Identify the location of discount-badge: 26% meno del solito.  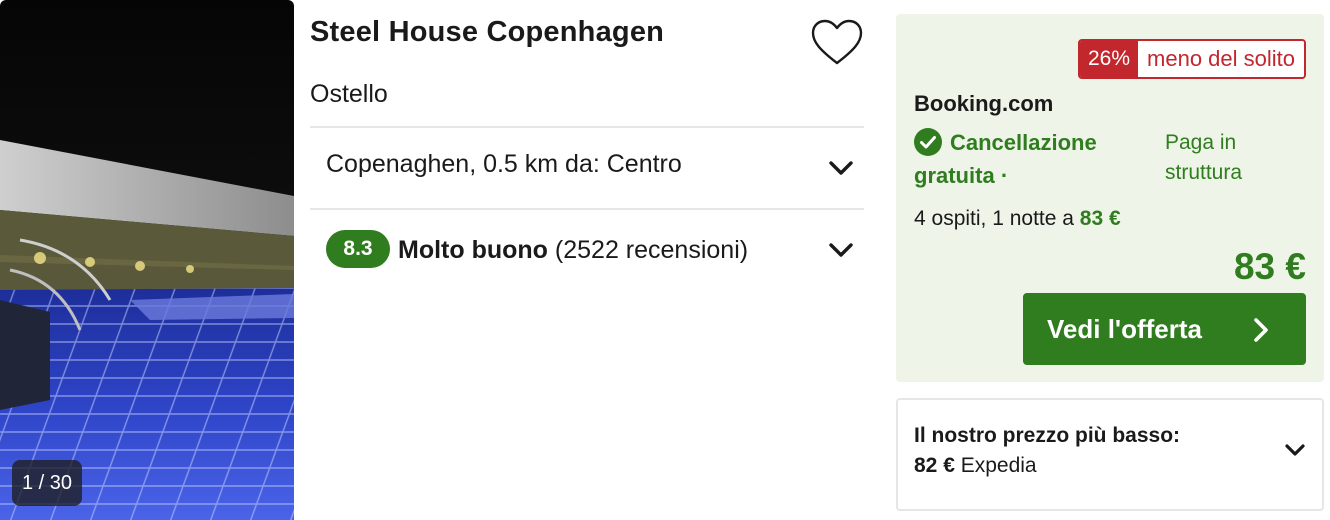
(1191, 59).